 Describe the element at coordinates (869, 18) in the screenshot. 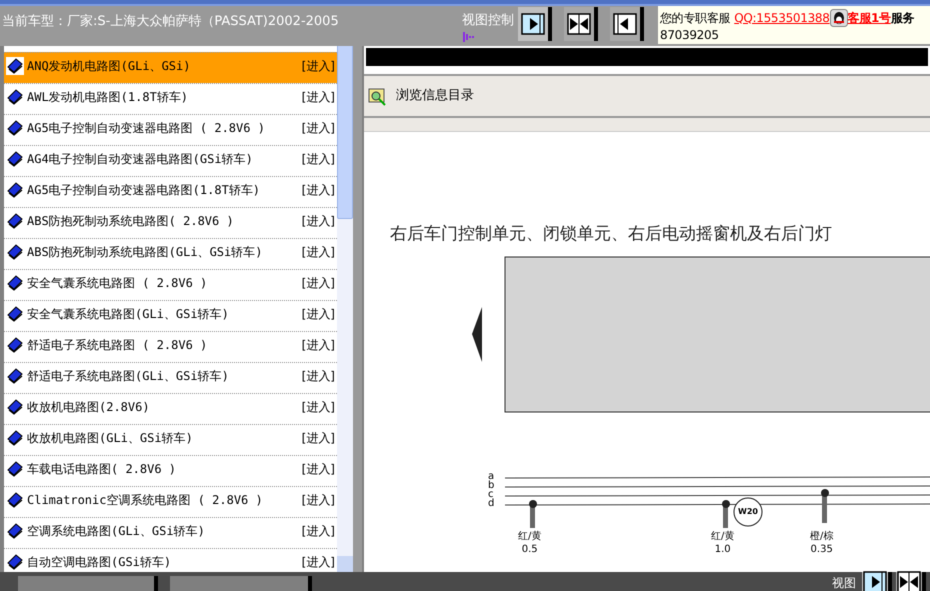

I see `agent-link: 客服1号` at that location.